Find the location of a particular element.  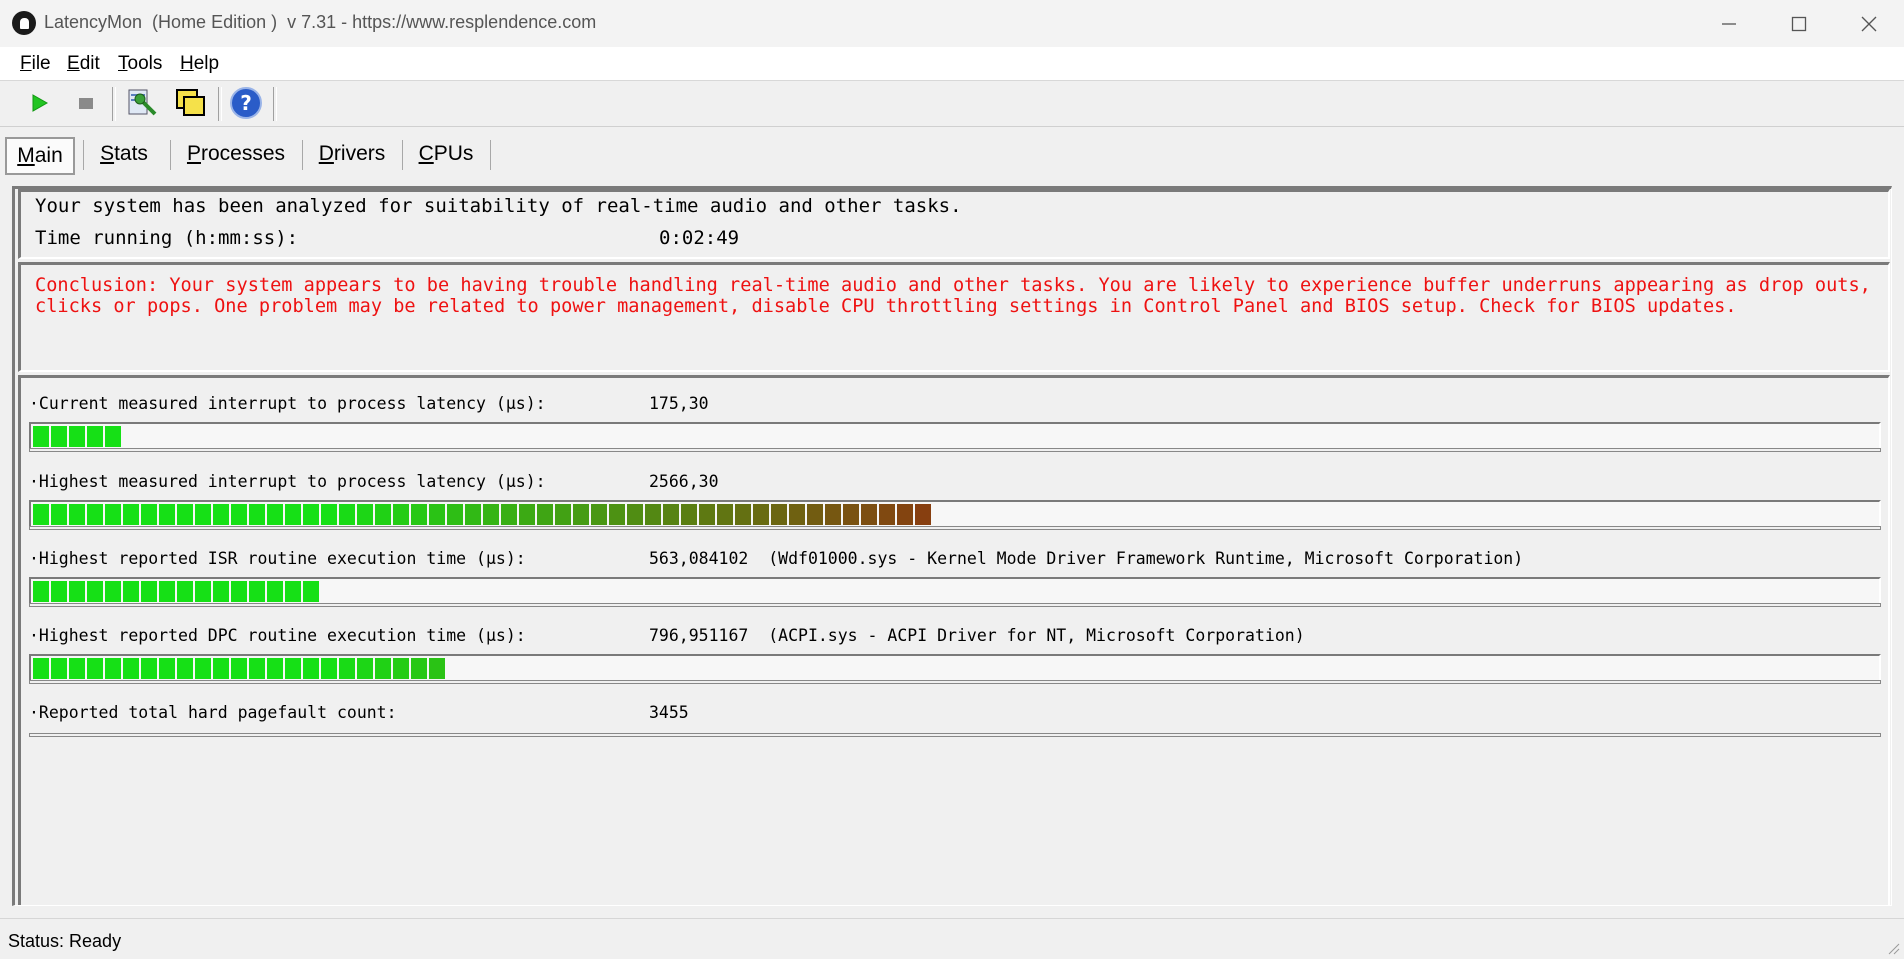

time-running-label: Time running (h:mm:ss): is located at coordinates (167, 238).